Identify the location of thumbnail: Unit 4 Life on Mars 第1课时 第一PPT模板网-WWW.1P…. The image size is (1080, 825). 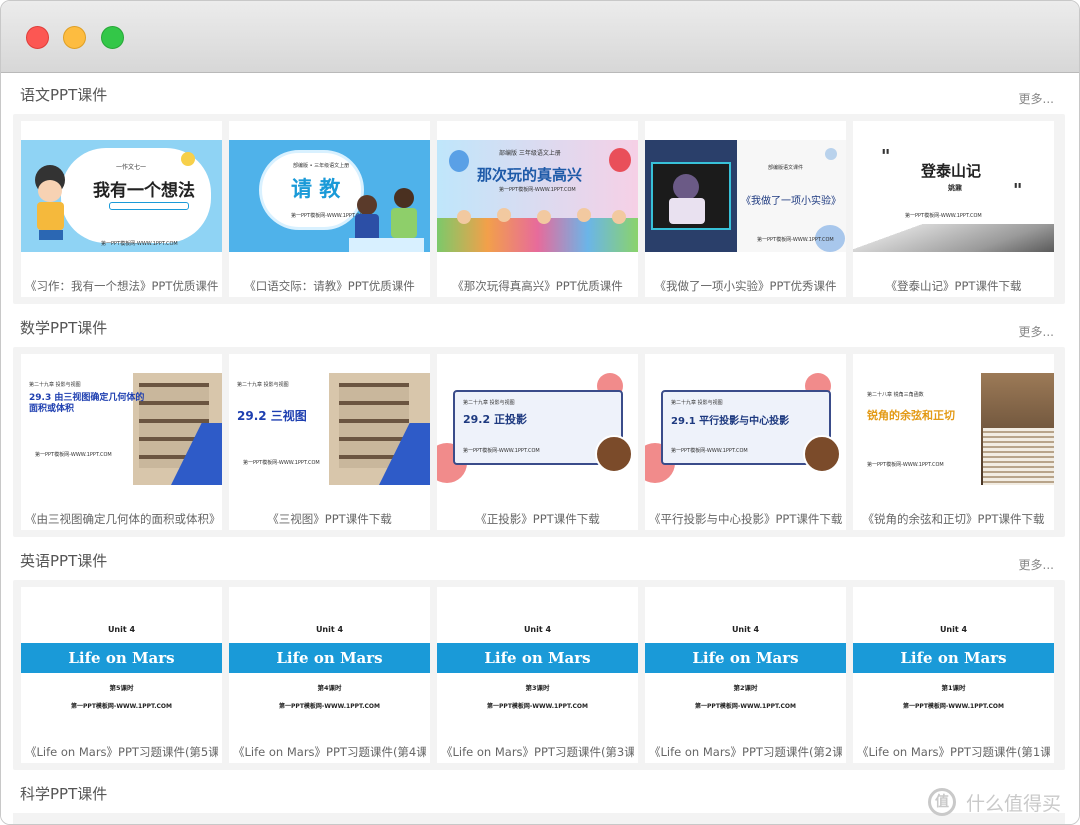
(953, 662).